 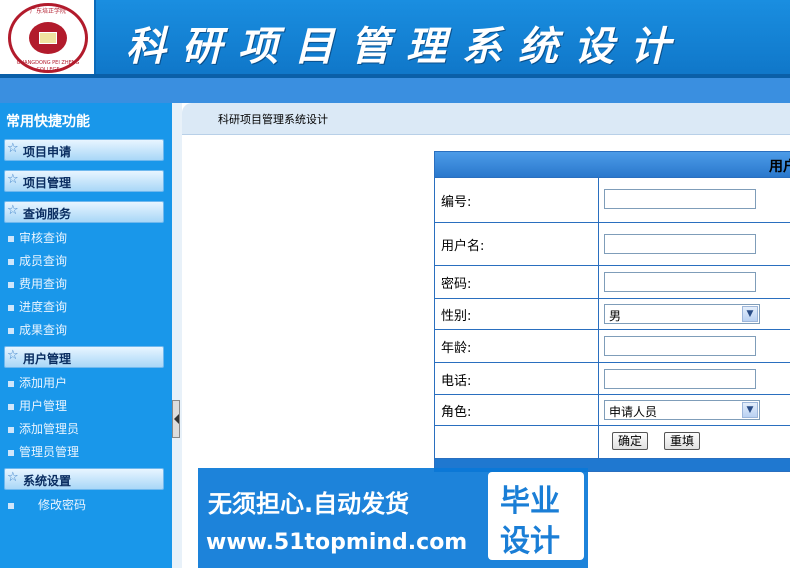 What do you see at coordinates (309, 504) in the screenshot?
I see `watermark-slogan: 无须担心.自动发货` at bounding box center [309, 504].